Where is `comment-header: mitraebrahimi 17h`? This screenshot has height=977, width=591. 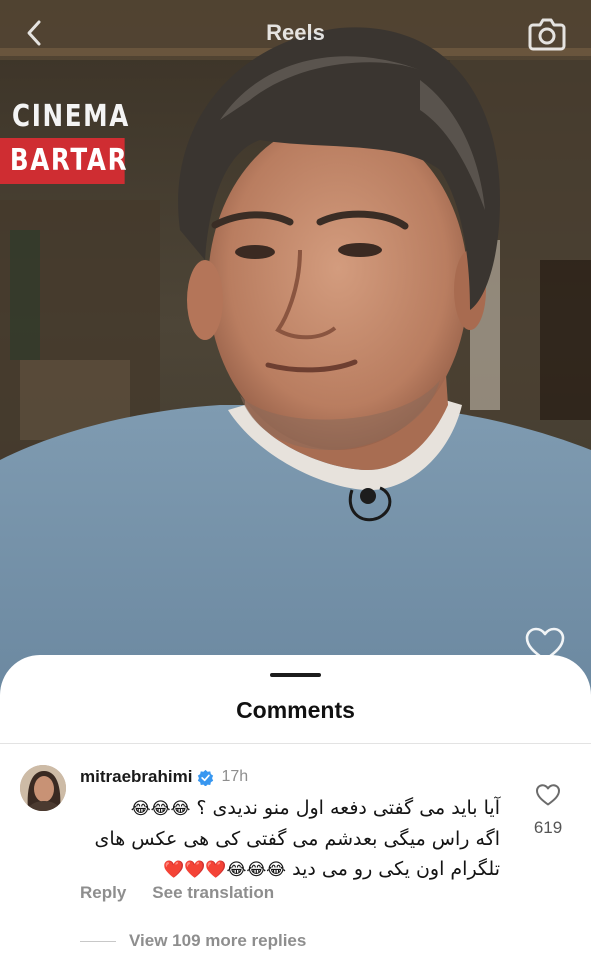
comment-header: mitraebrahimi 17h is located at coordinates (164, 777).